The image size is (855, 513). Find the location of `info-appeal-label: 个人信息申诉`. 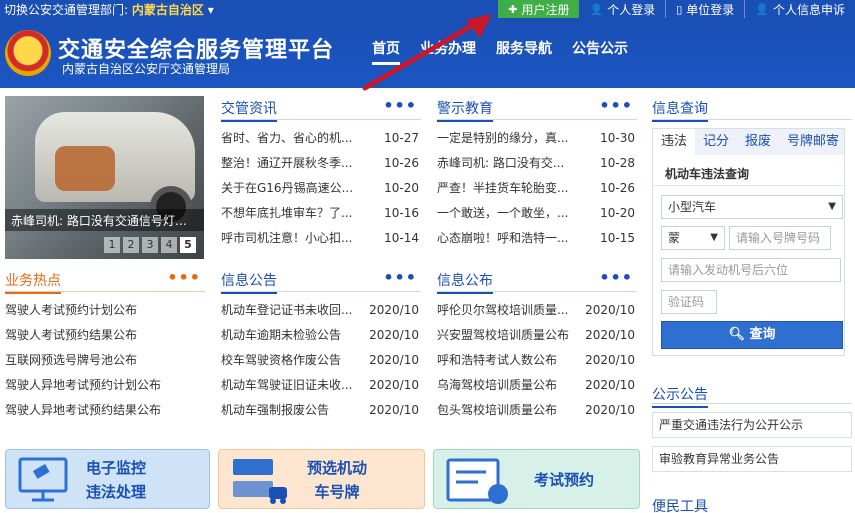

info-appeal-label: 个人信息申诉 is located at coordinates (808, 9).